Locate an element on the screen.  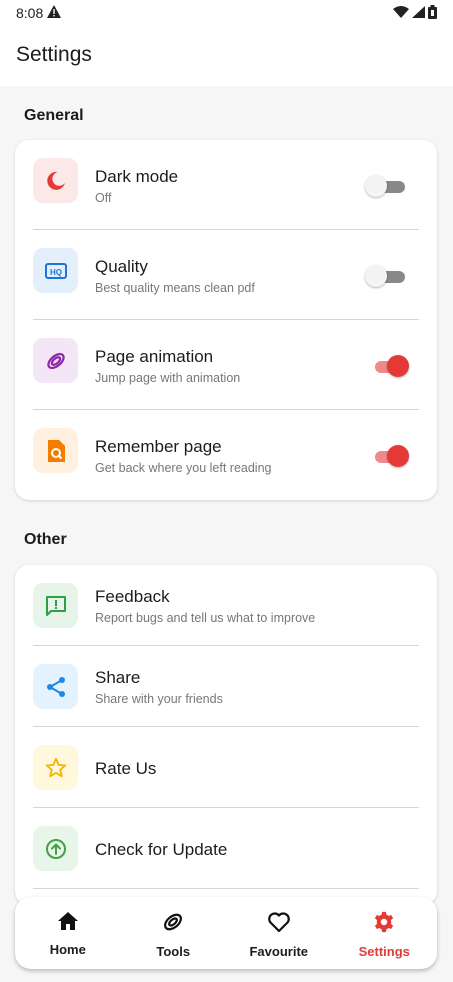
setting-subtitle: Share with your friends is located at coordinates (159, 699).